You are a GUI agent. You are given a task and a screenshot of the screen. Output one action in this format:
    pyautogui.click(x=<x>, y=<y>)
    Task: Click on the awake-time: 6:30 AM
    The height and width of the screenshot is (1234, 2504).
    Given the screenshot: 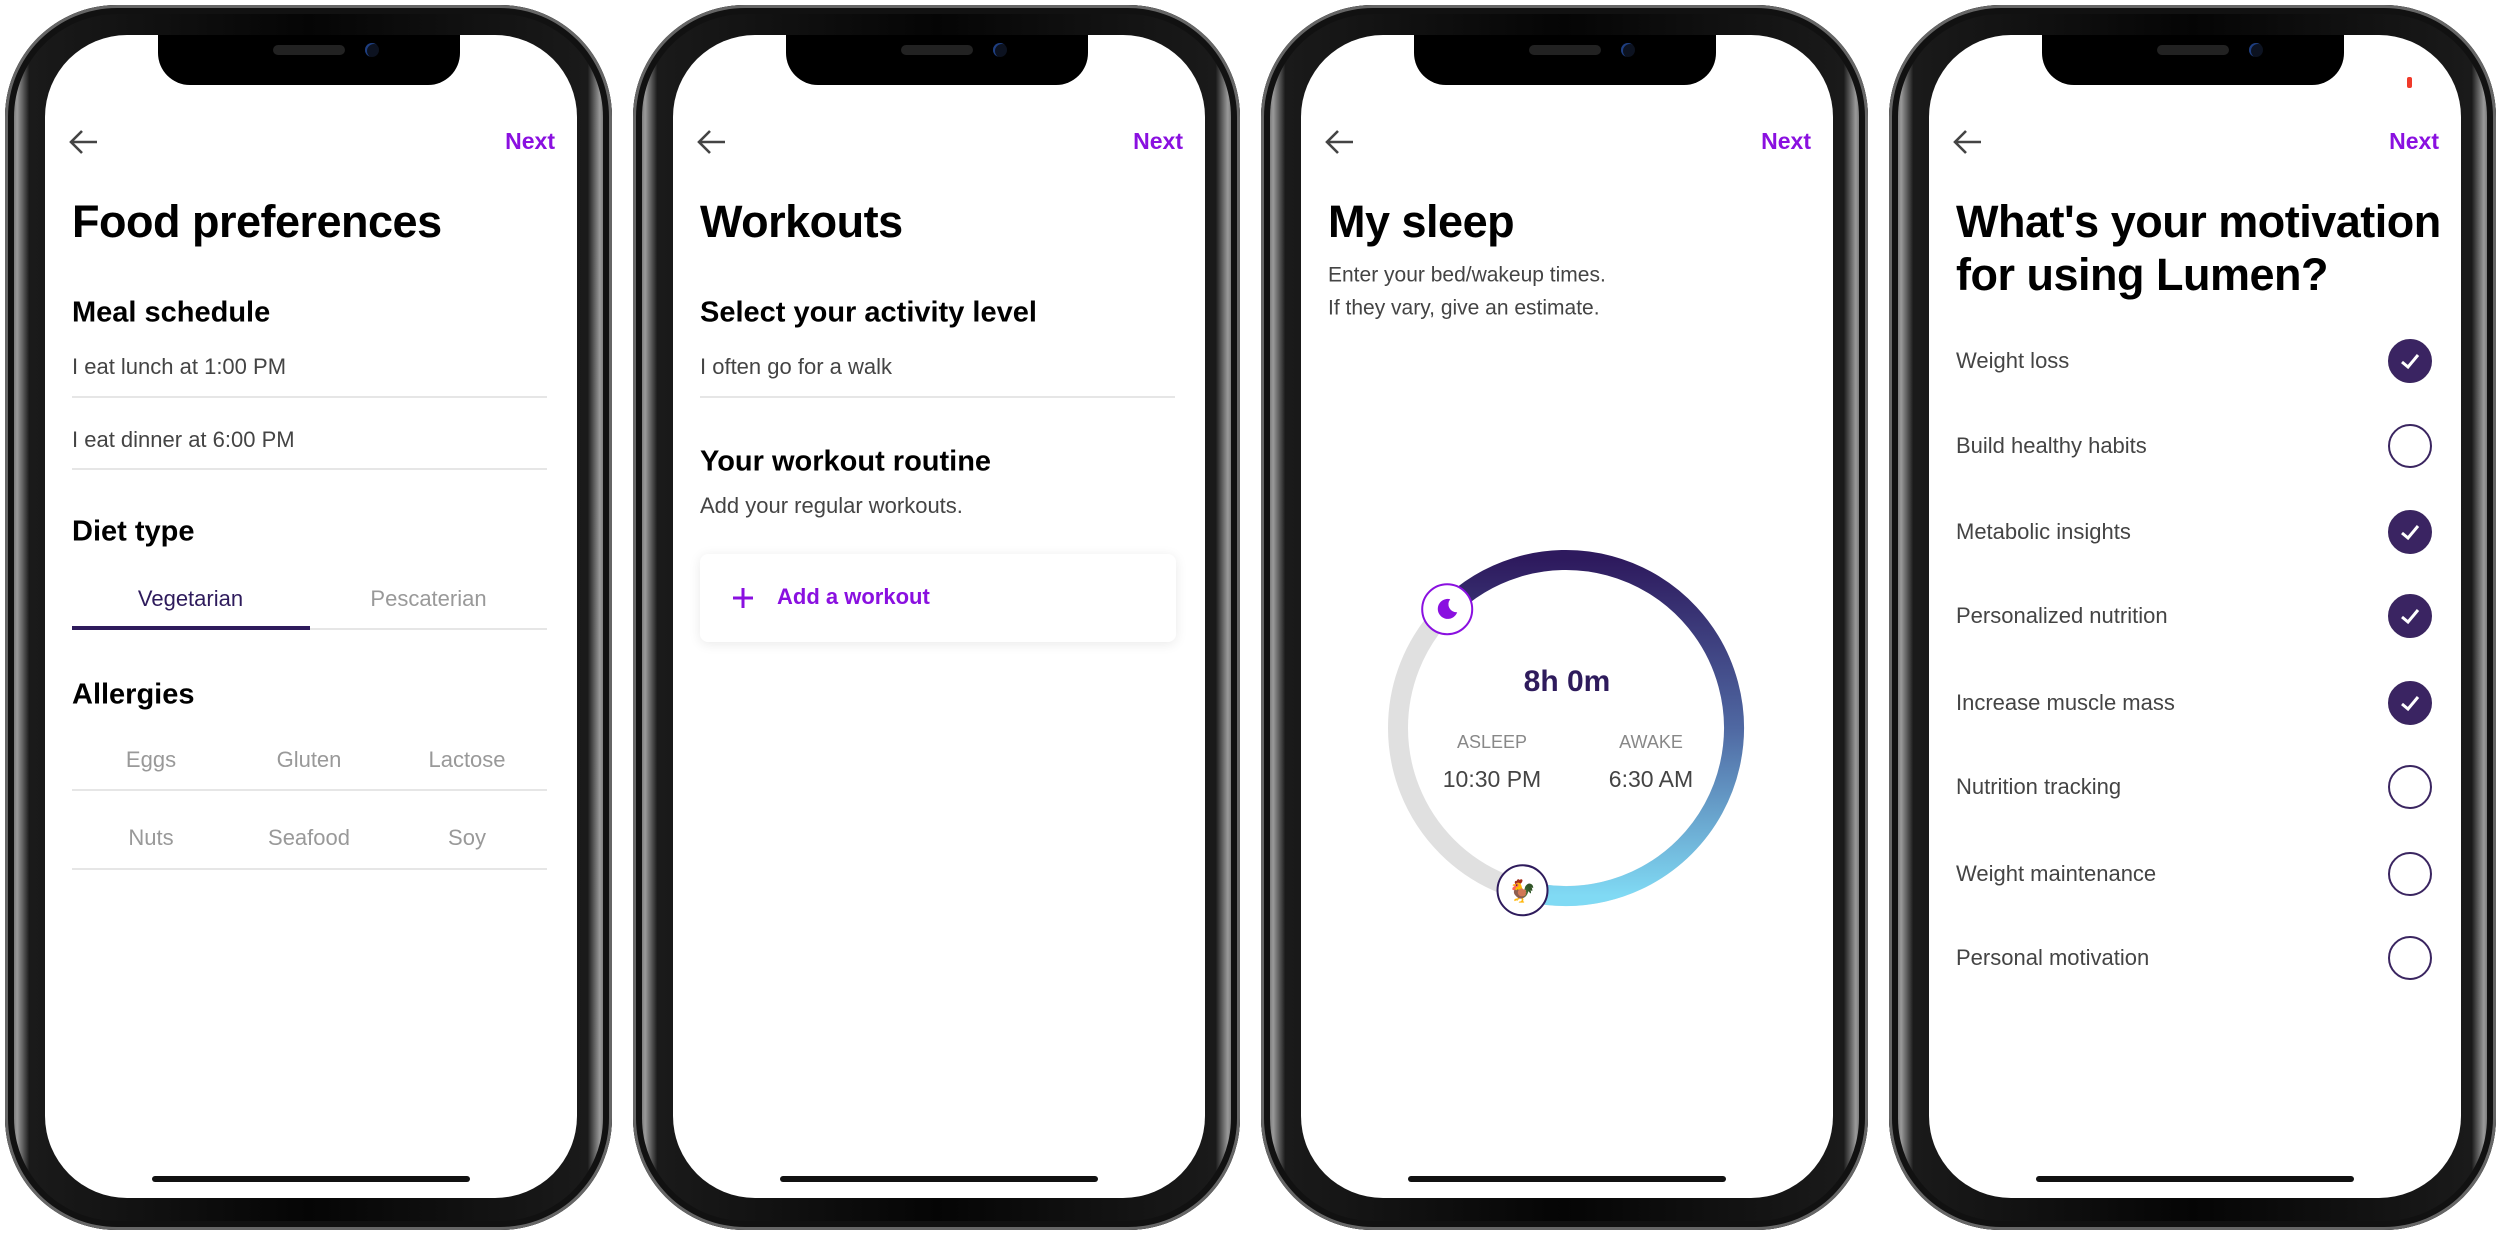 What is the action you would take?
    pyautogui.click(x=1651, y=779)
    